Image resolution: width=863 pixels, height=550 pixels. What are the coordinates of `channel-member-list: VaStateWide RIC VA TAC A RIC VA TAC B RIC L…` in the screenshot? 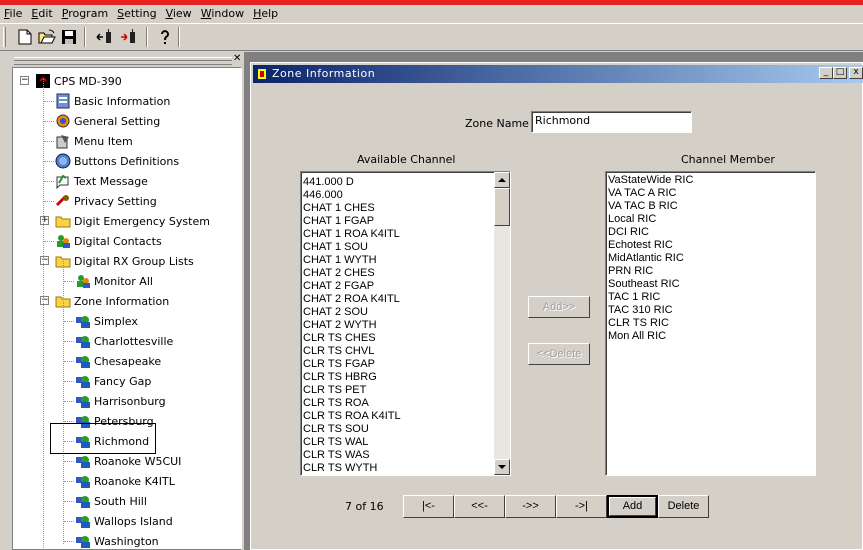 It's located at (710, 323).